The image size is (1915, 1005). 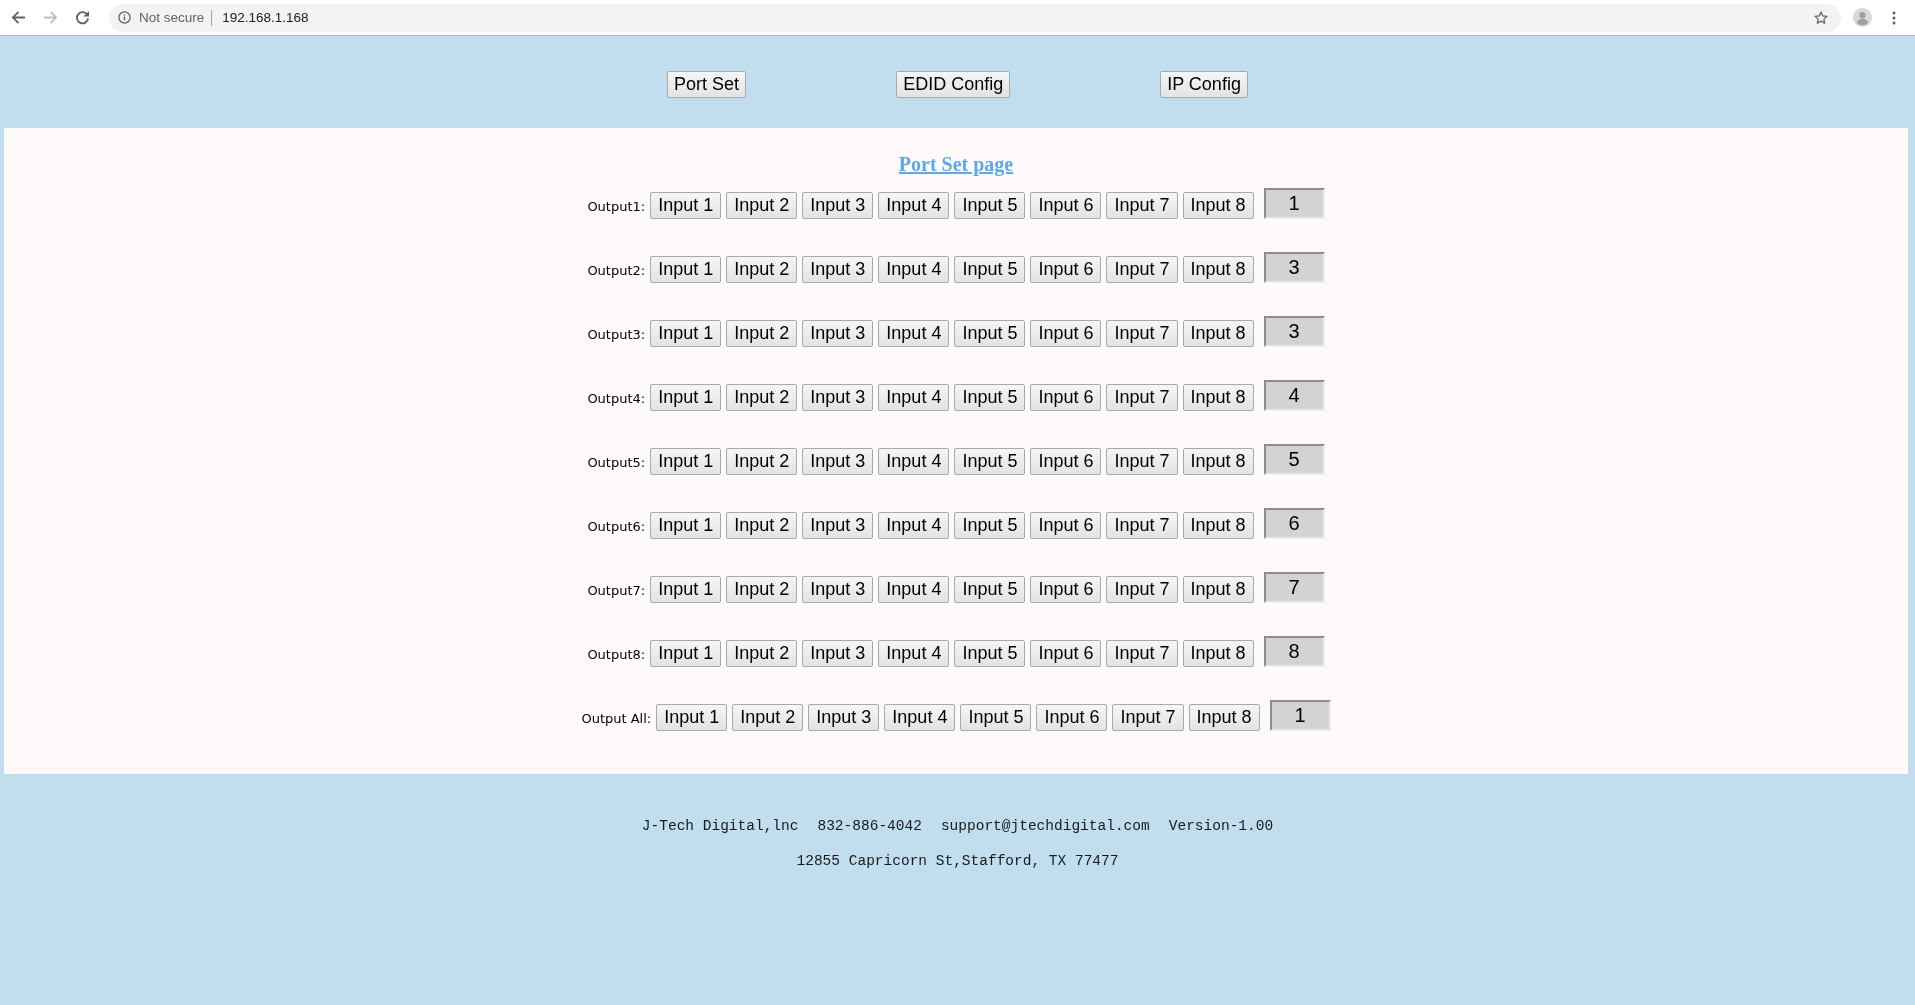 I want to click on output-number-field: 6, so click(x=1294, y=523).